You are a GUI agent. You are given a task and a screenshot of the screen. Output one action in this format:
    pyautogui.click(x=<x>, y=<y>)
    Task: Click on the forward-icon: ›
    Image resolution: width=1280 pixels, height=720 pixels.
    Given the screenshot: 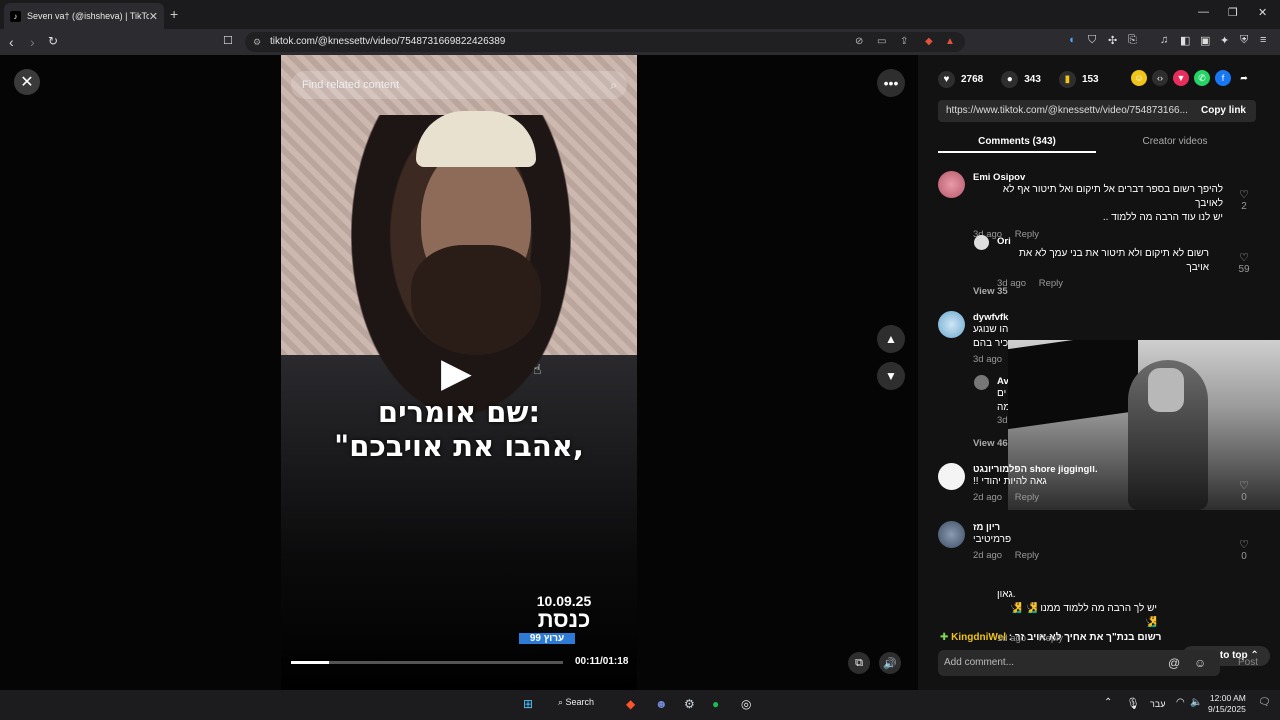 What is the action you would take?
    pyautogui.click(x=32, y=42)
    